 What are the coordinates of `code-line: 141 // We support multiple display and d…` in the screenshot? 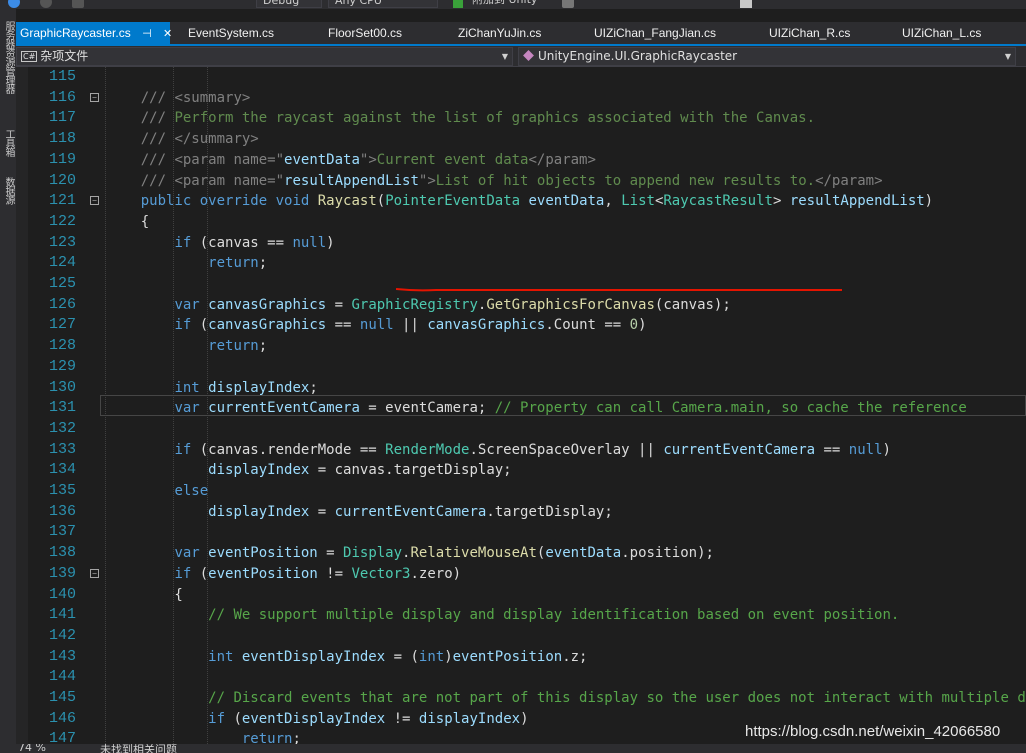 It's located at (527, 615).